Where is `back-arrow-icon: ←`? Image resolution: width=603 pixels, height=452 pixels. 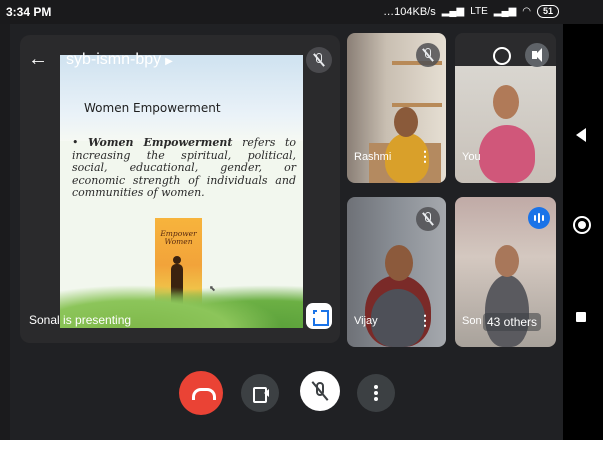
back-arrow-icon: ← is located at coordinates (38, 59).